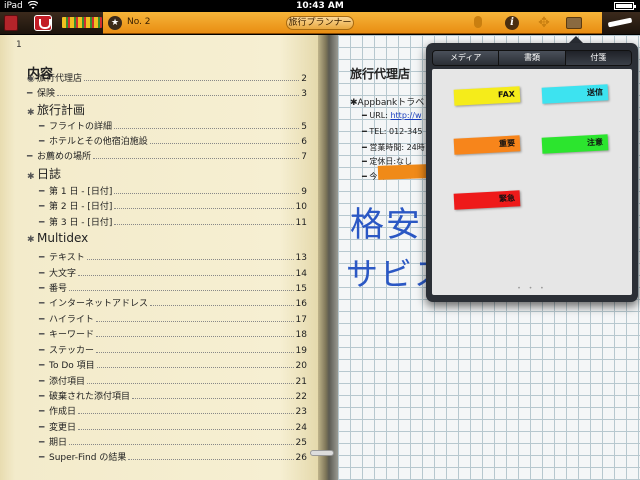 Image resolution: width=640 pixels, height=480 pixels. Describe the element at coordinates (301, 443) in the screenshot. I see `toc-page-number: 25` at that location.